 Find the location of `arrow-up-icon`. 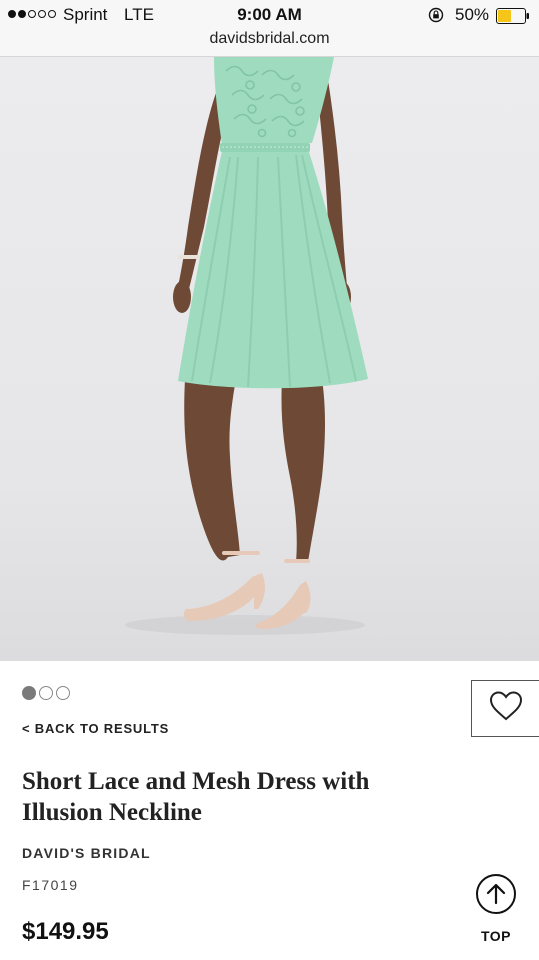

arrow-up-icon is located at coordinates (496, 894).